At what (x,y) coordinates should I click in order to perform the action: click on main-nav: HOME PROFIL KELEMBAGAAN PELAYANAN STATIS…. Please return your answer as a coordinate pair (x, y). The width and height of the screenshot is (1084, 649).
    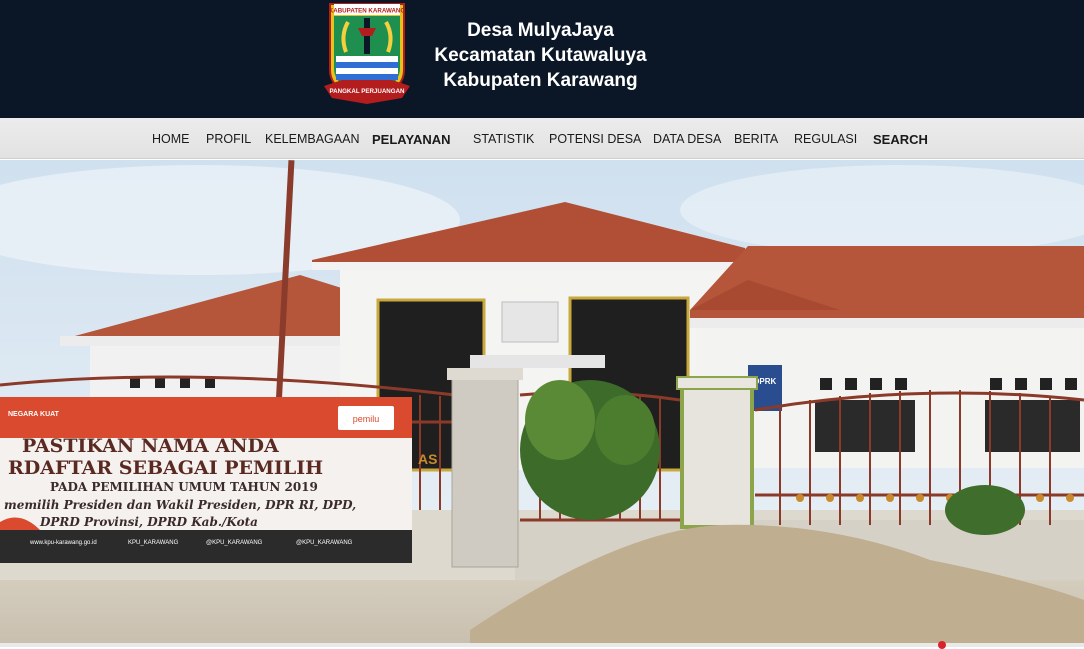
    Looking at the image, I should click on (542, 138).